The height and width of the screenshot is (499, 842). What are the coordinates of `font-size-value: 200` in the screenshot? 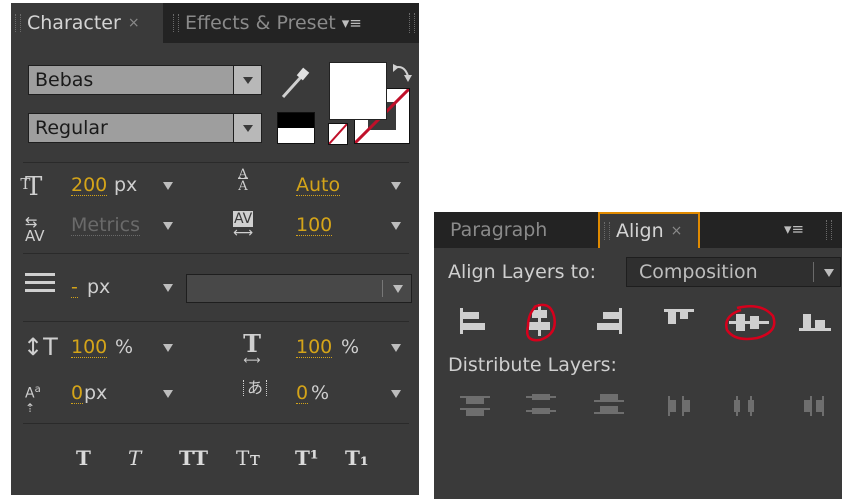 It's located at (89, 185).